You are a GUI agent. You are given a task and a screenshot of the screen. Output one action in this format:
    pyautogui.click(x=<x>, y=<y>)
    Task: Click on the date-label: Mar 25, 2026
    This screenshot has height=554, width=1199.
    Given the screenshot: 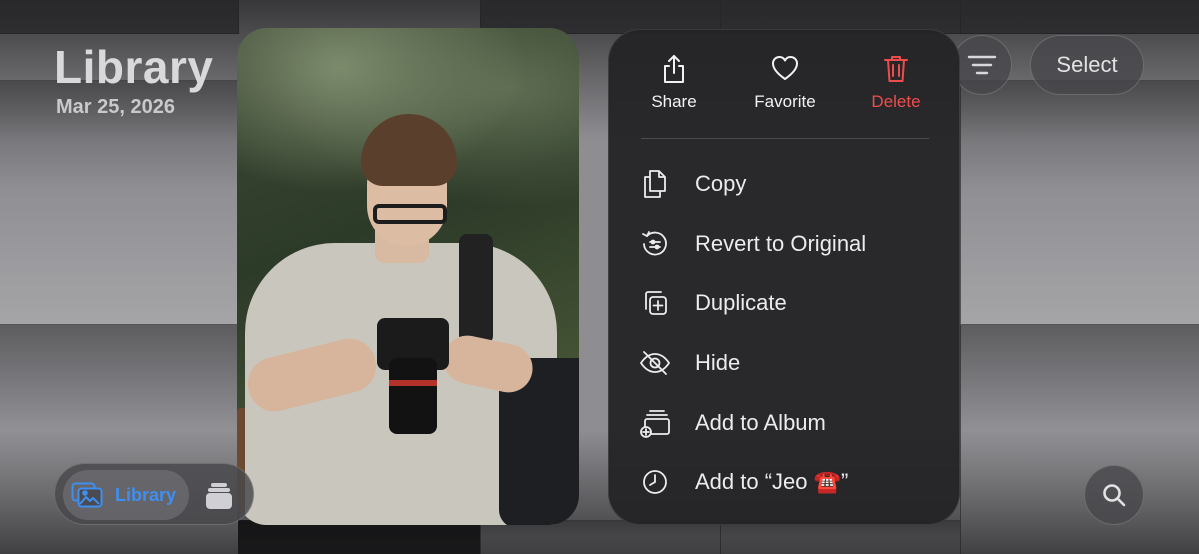 What is the action you would take?
    pyautogui.click(x=115, y=107)
    